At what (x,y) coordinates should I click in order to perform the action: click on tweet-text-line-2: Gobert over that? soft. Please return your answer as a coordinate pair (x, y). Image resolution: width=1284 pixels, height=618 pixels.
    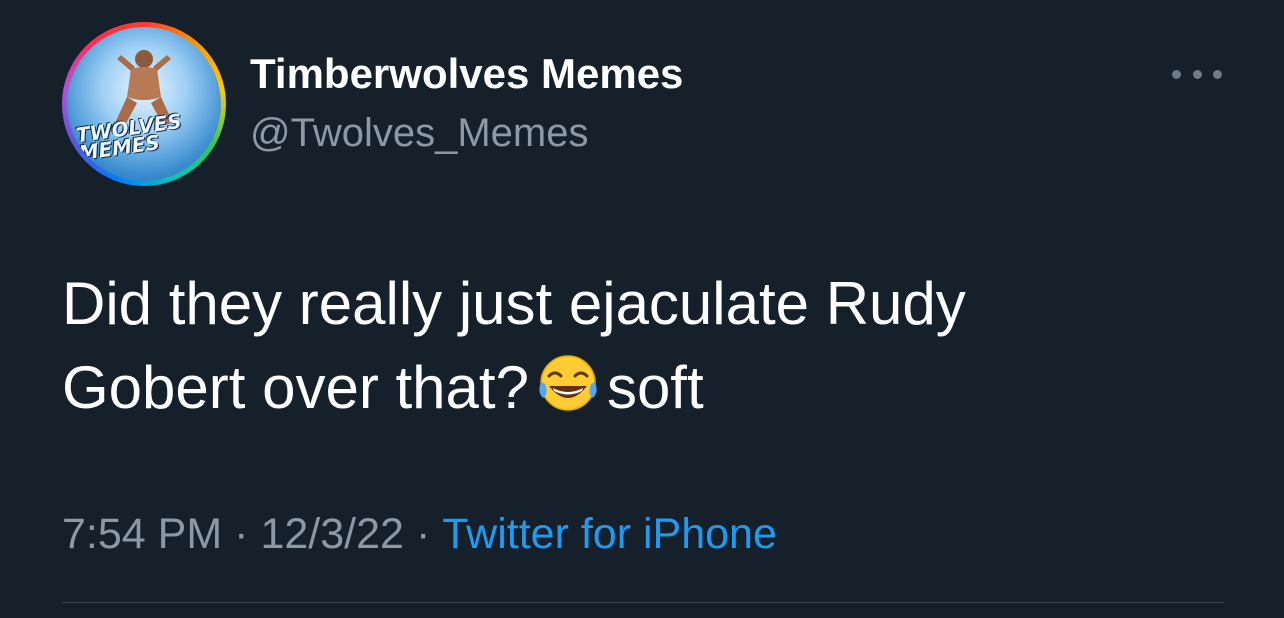
    Looking at the image, I should click on (642, 391).